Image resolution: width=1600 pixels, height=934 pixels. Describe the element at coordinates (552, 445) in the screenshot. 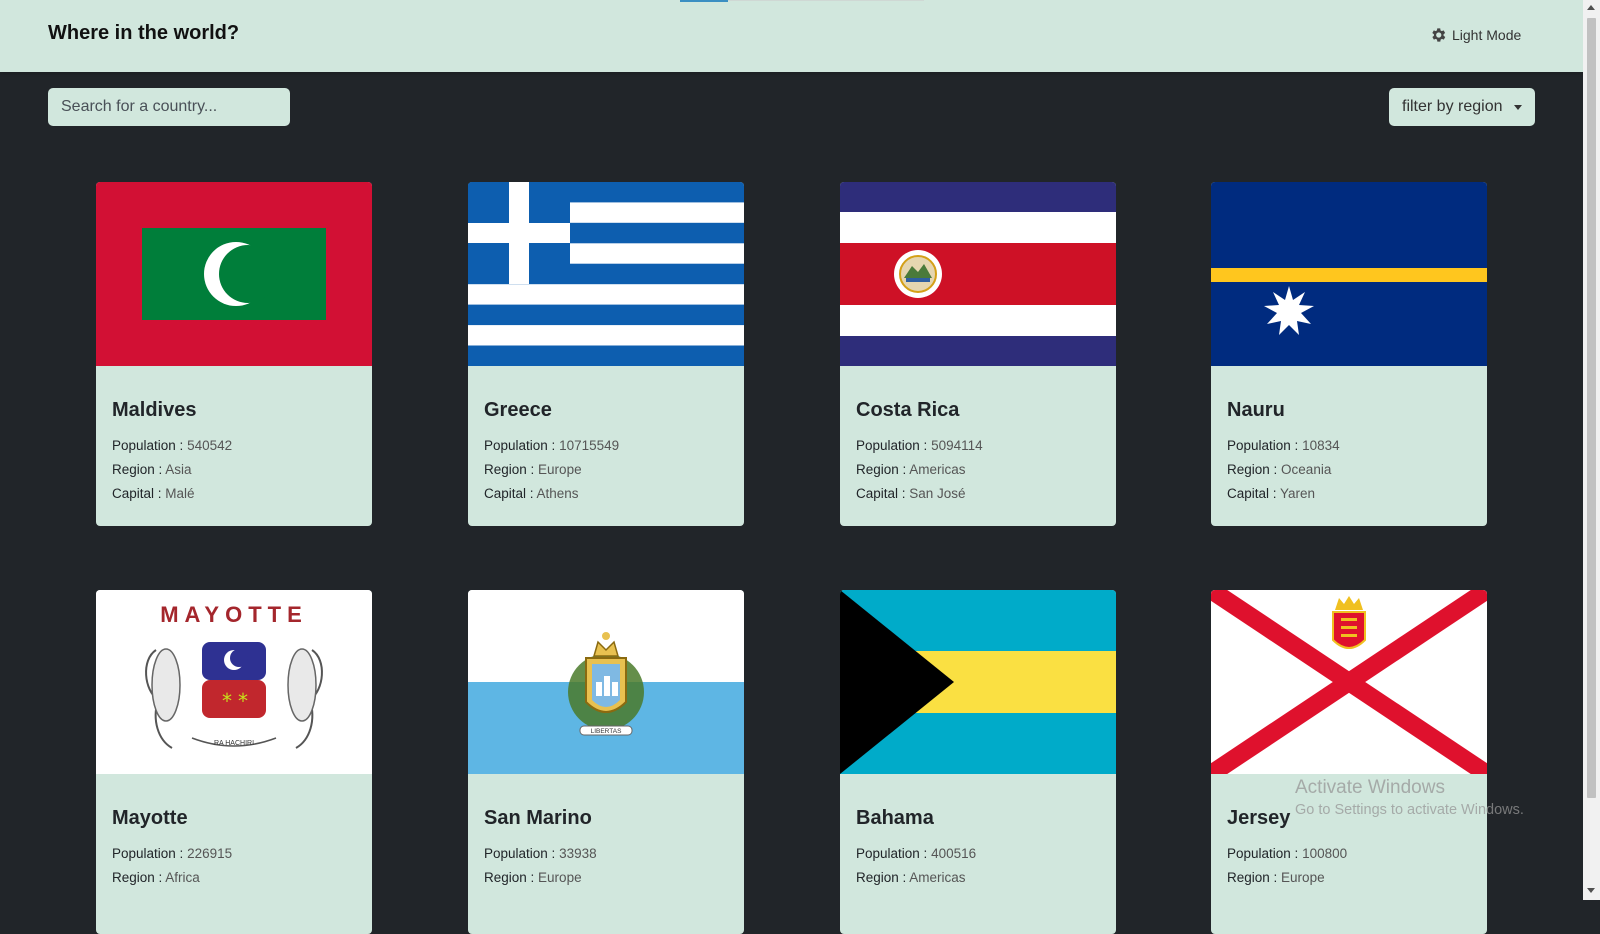

I see `population-row: Population : 10715549` at that location.